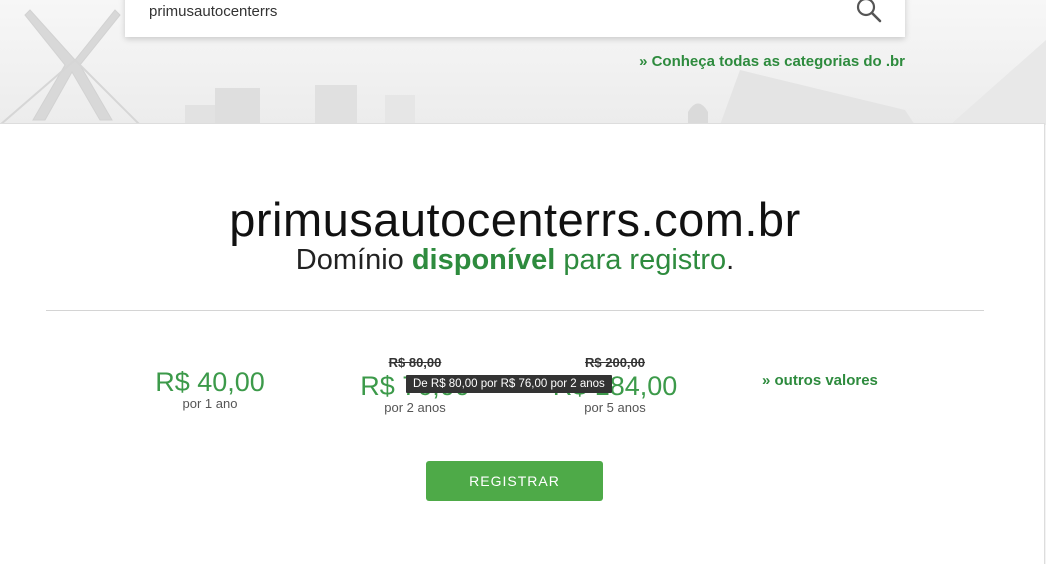 The width and height of the screenshot is (1046, 564). What do you see at coordinates (615, 407) in the screenshot?
I see `price-period: por 5 anos` at bounding box center [615, 407].